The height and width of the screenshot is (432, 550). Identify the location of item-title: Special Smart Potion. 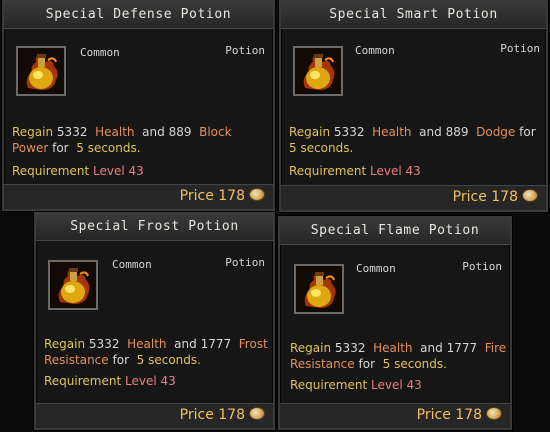
(413, 15).